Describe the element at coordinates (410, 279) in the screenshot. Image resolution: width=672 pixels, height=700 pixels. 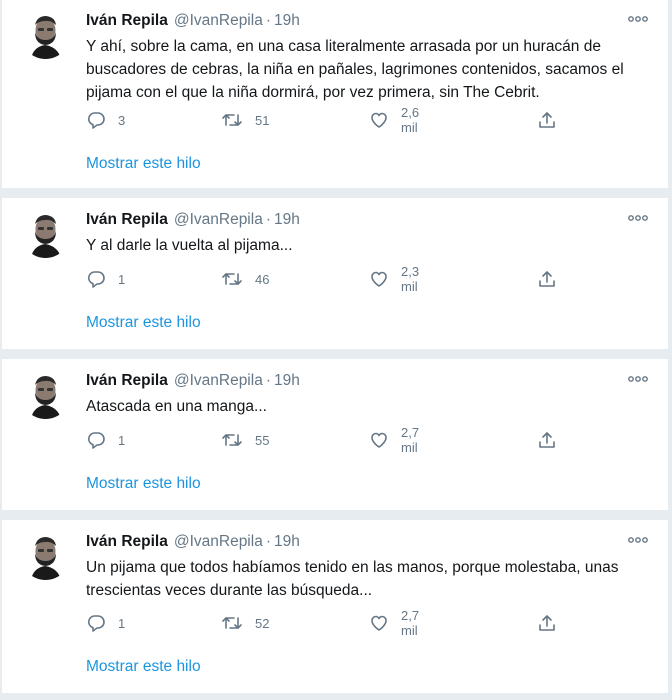
I see `like-count: 2,3 mil` at that location.